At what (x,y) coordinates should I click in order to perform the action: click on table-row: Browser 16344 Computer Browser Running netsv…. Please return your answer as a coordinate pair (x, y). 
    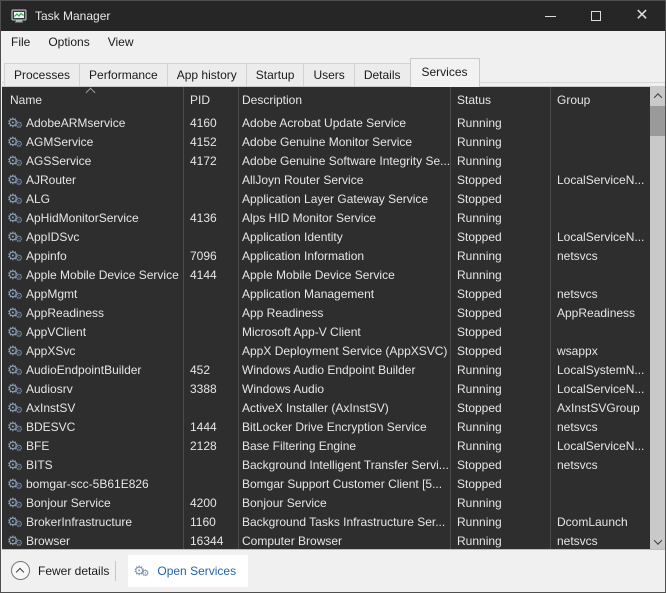
    Looking at the image, I should click on (326, 540).